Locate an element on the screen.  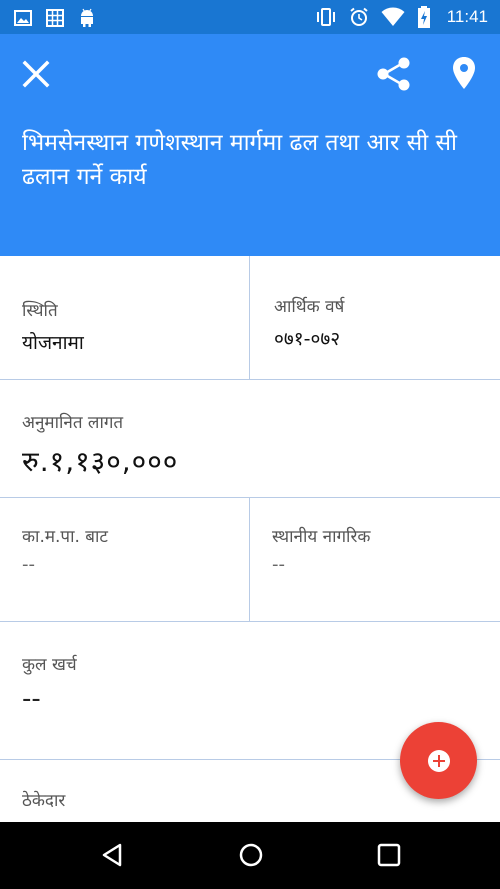
share-button is located at coordinates (394, 74).